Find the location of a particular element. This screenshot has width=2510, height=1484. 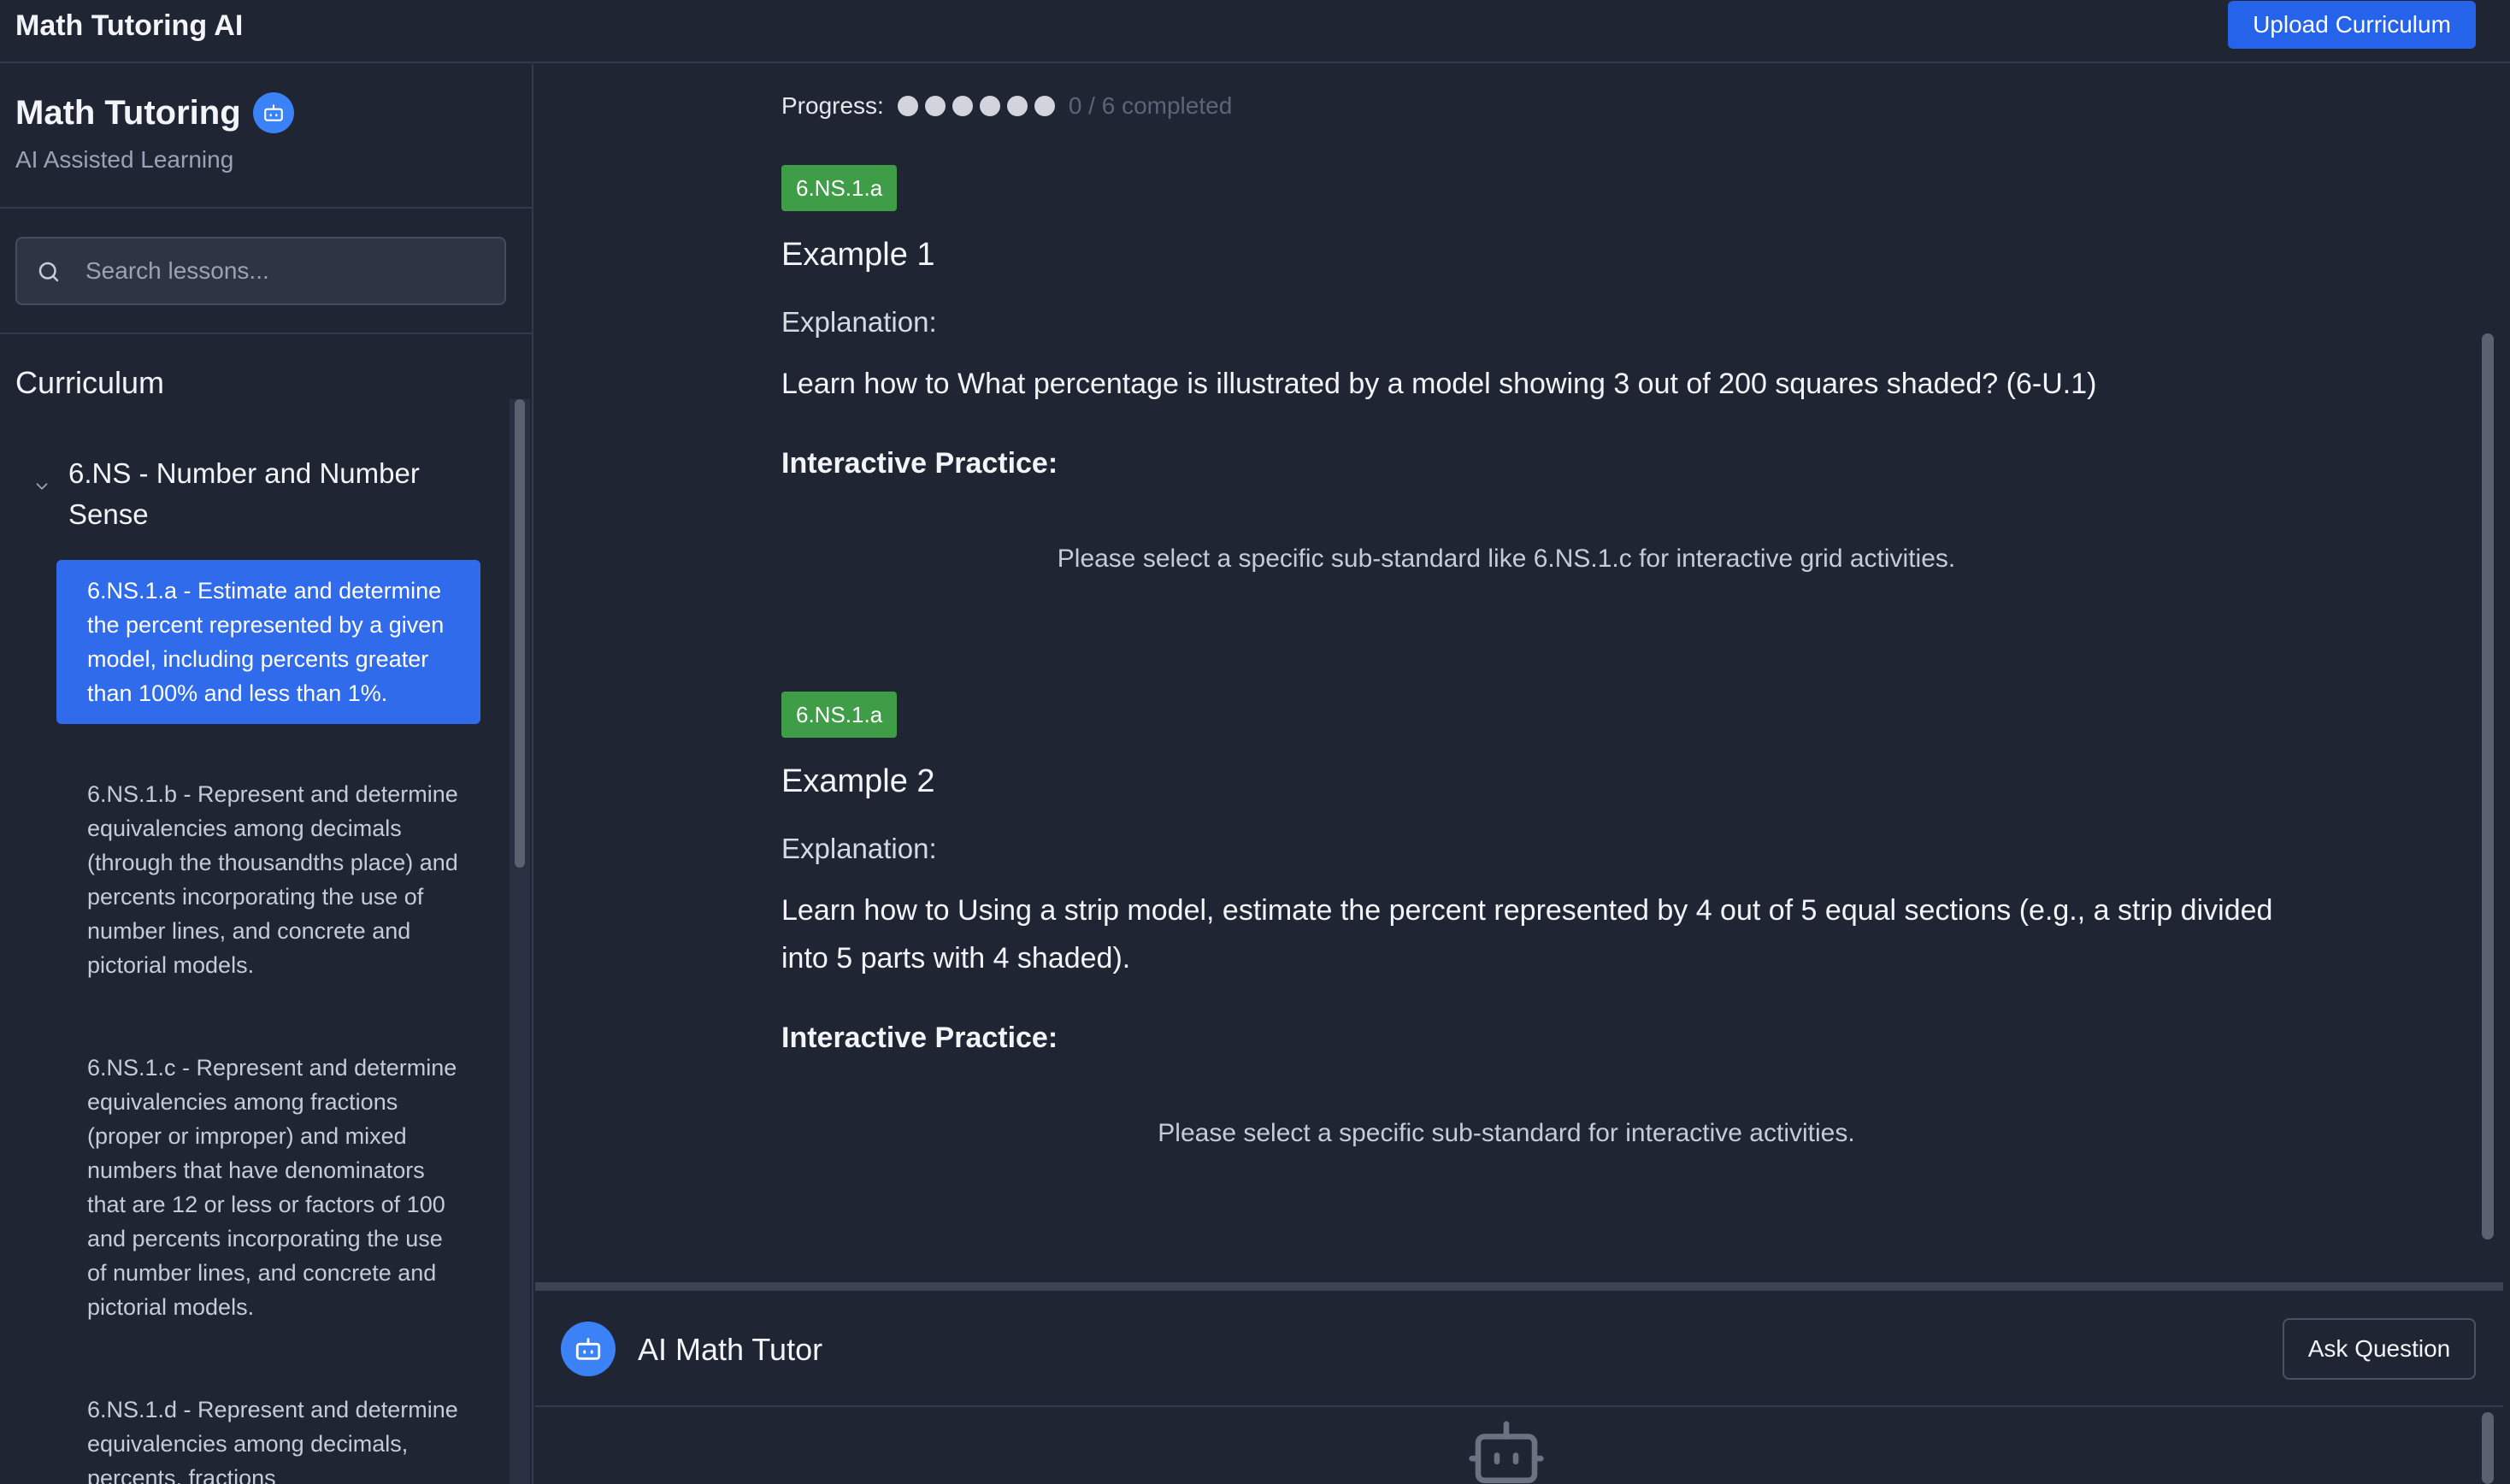

brand: Math Tutoring is located at coordinates (155, 113).